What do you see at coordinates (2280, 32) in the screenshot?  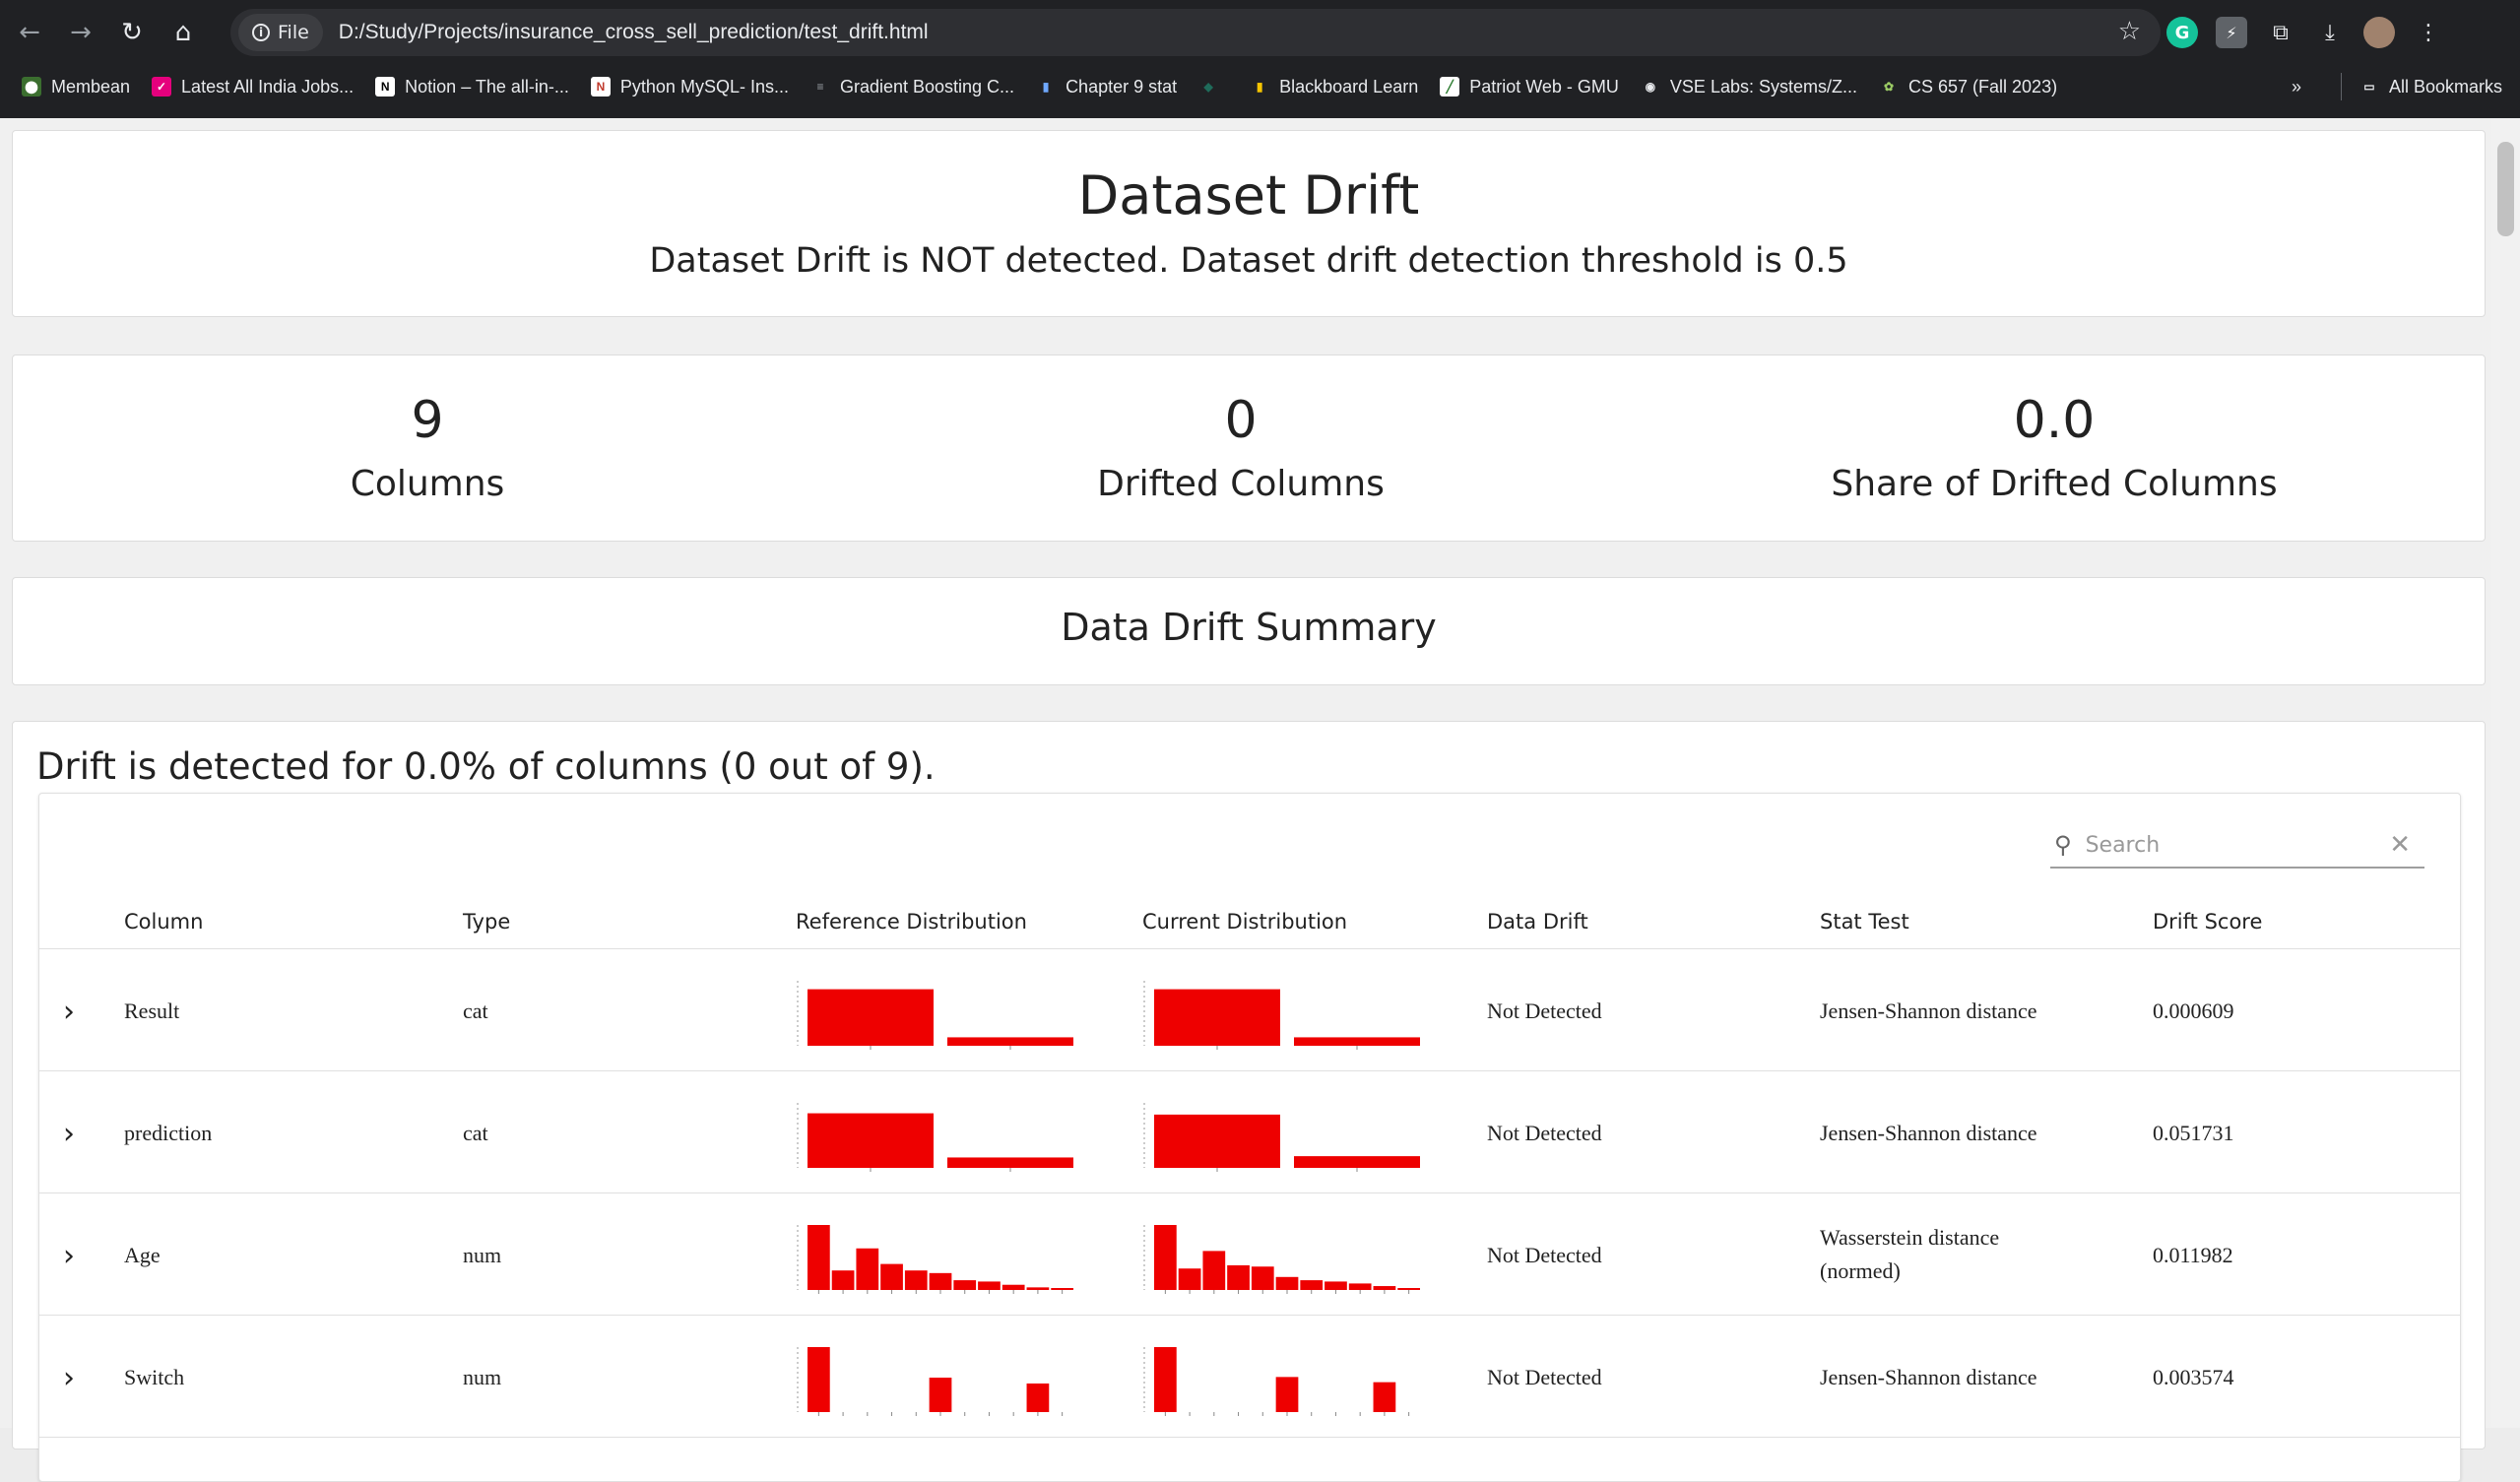 I see `puzzle-icon: ⧉` at bounding box center [2280, 32].